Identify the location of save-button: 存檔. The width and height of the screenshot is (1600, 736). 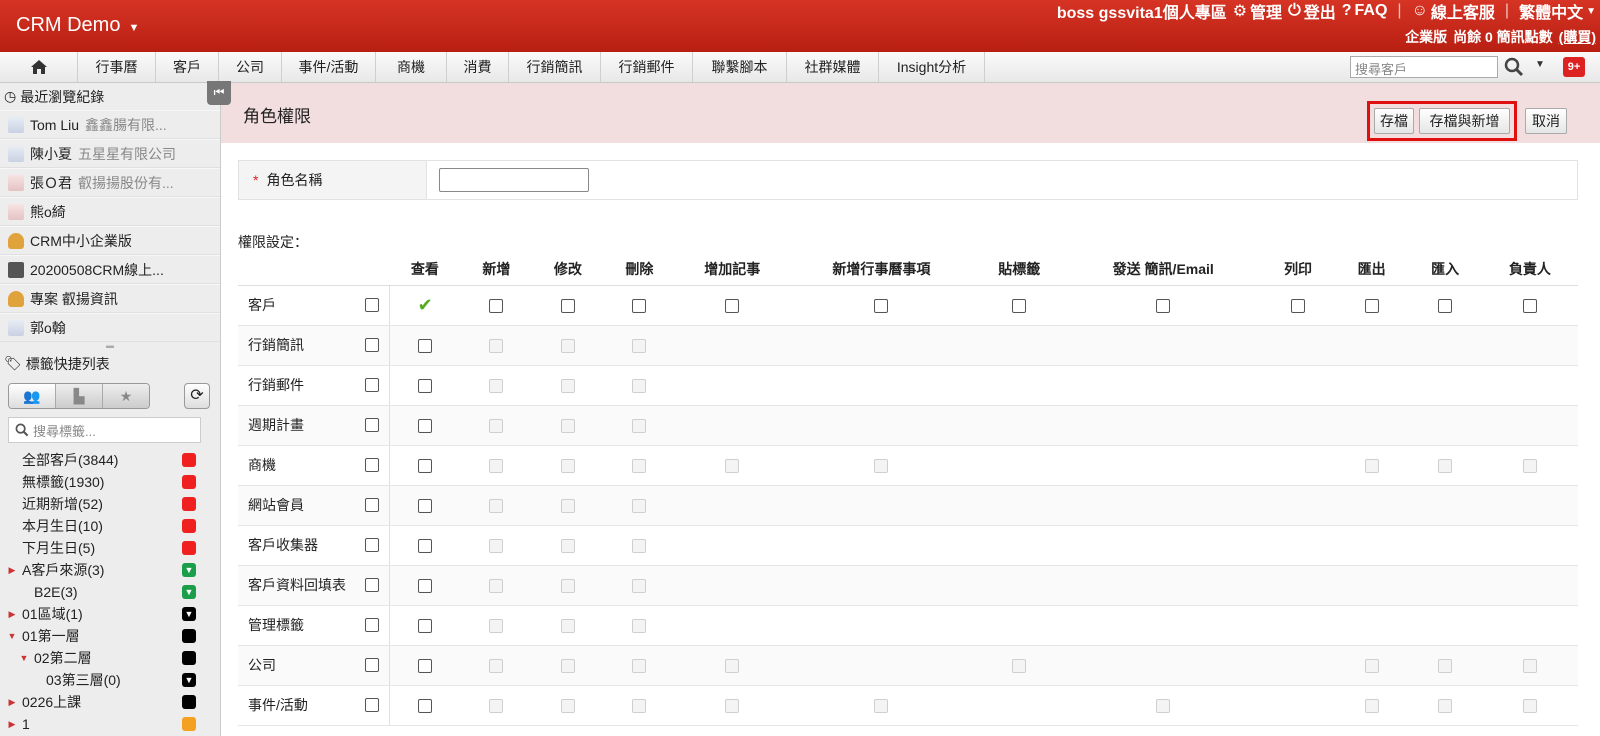
(1394, 121).